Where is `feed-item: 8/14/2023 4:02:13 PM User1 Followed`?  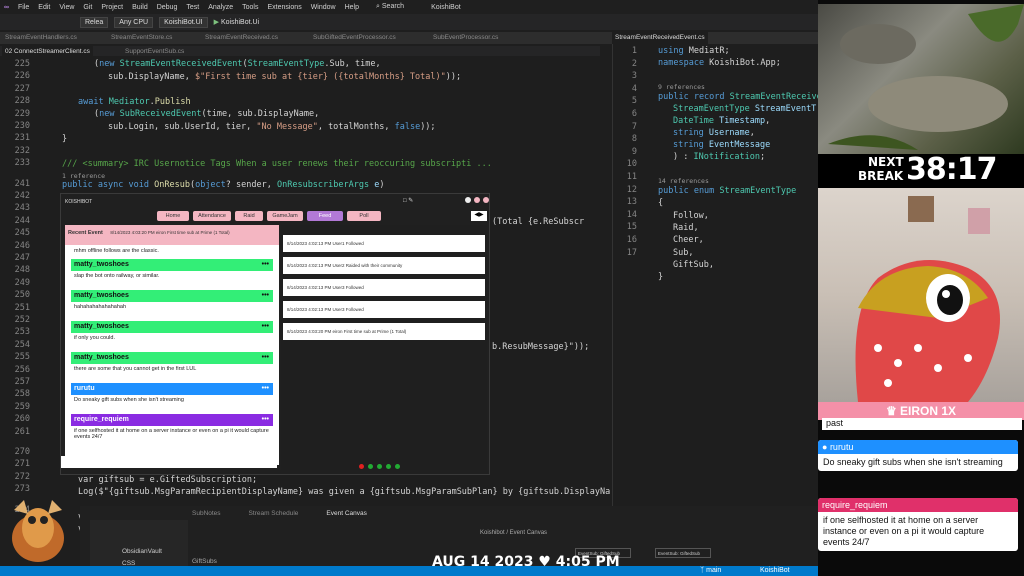 feed-item: 8/14/2023 4:02:13 PM User1 Followed is located at coordinates (384, 243).